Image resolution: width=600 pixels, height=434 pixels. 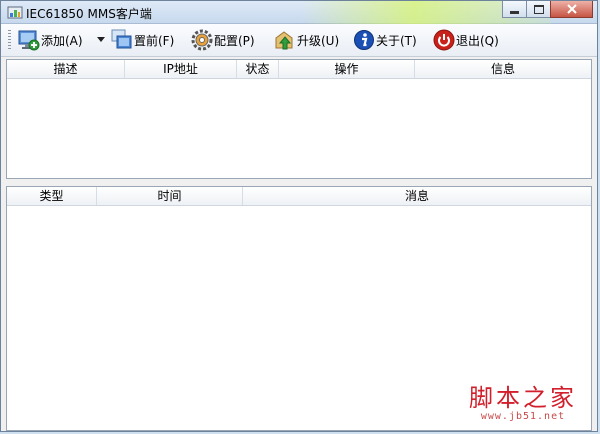 I want to click on minimize-icon, so click(x=514, y=12).